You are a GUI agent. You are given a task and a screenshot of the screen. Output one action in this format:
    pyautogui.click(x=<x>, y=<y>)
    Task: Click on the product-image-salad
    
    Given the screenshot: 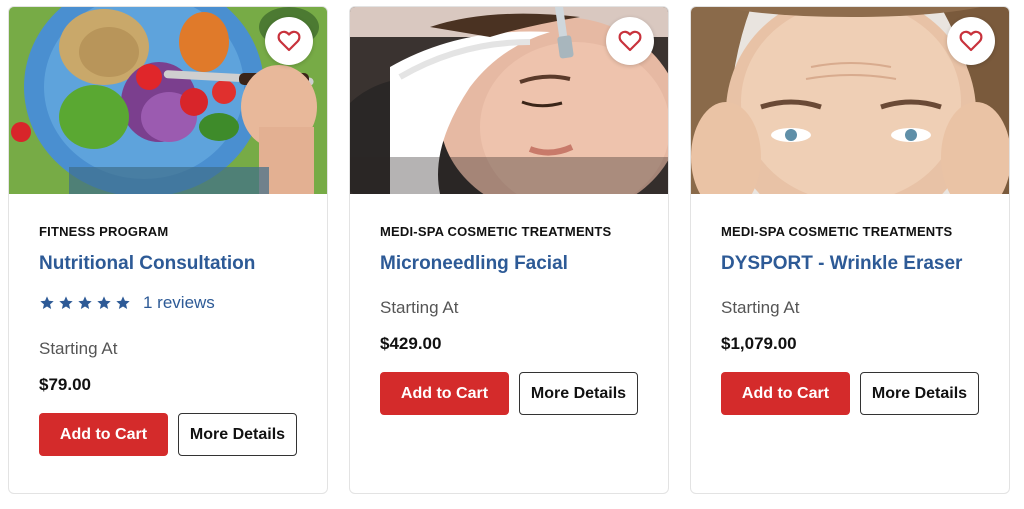 What is the action you would take?
    pyautogui.click(x=168, y=100)
    